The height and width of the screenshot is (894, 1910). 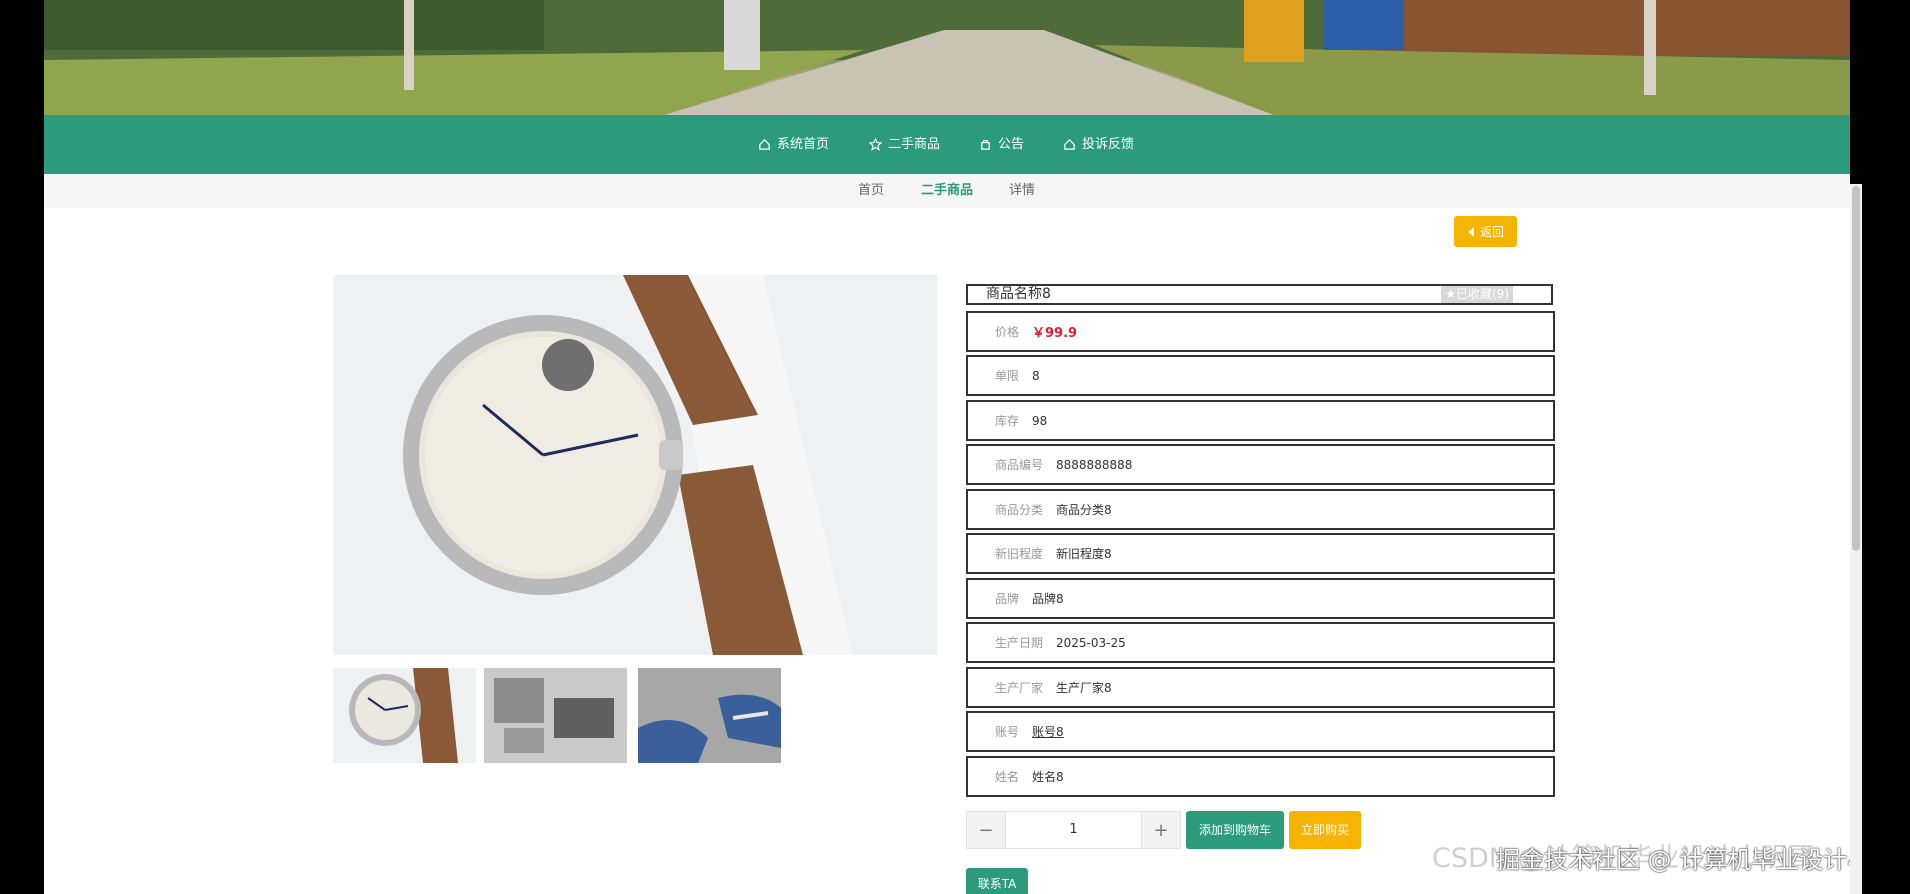 I want to click on nav-item-home: 系统首页, so click(x=793, y=144).